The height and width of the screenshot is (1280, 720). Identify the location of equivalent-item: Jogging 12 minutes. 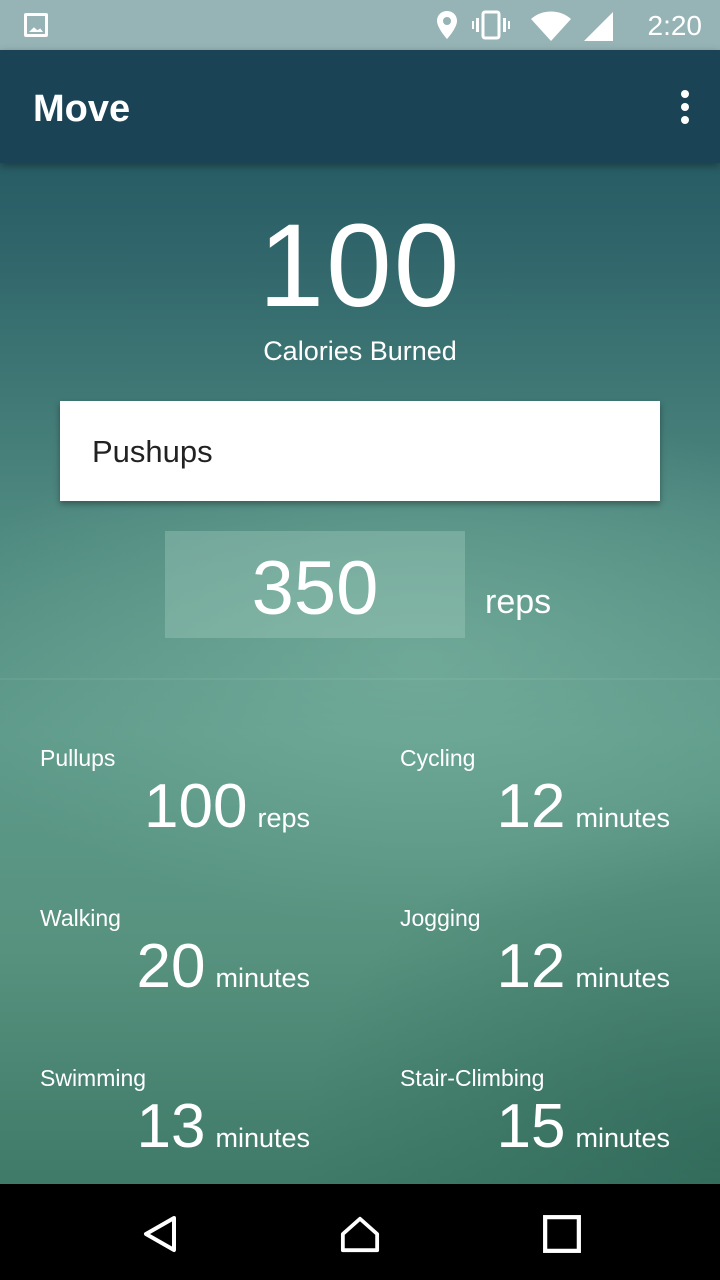
(540, 980).